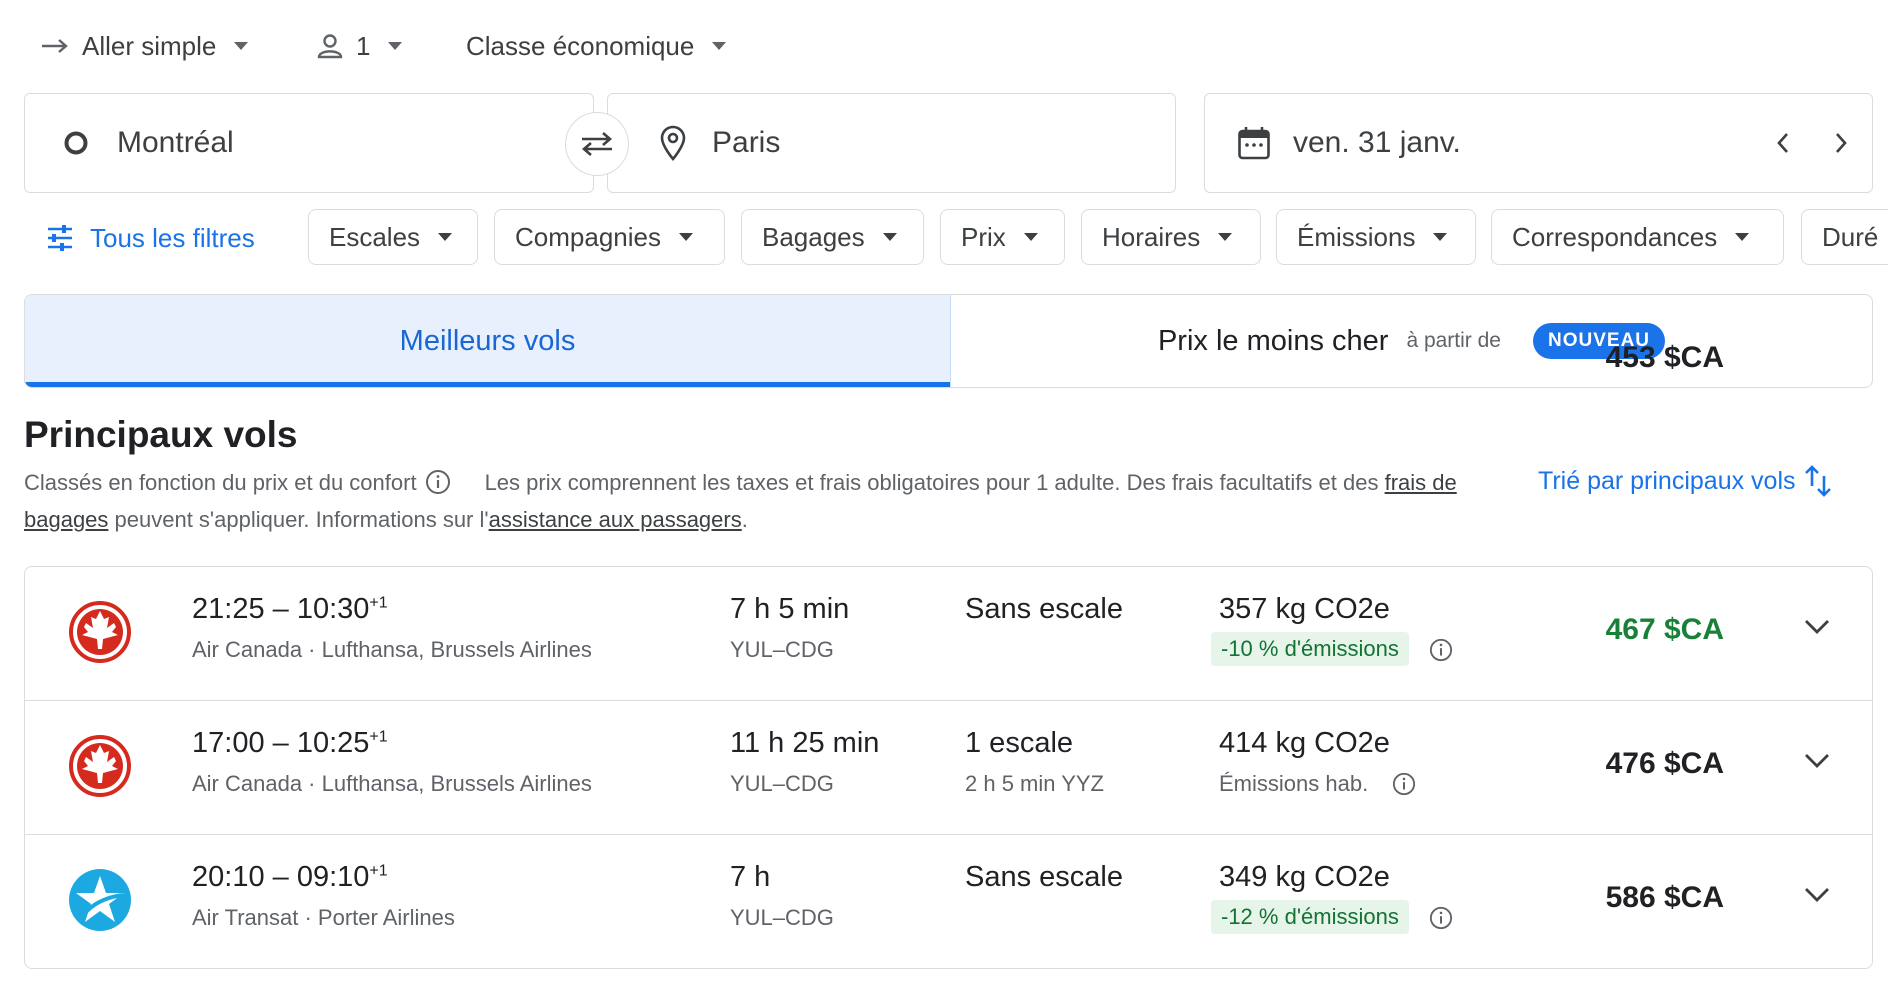 Image resolution: width=1888 pixels, height=984 pixels. What do you see at coordinates (150, 238) in the screenshot?
I see `all-filters-button: Tous les filtres` at bounding box center [150, 238].